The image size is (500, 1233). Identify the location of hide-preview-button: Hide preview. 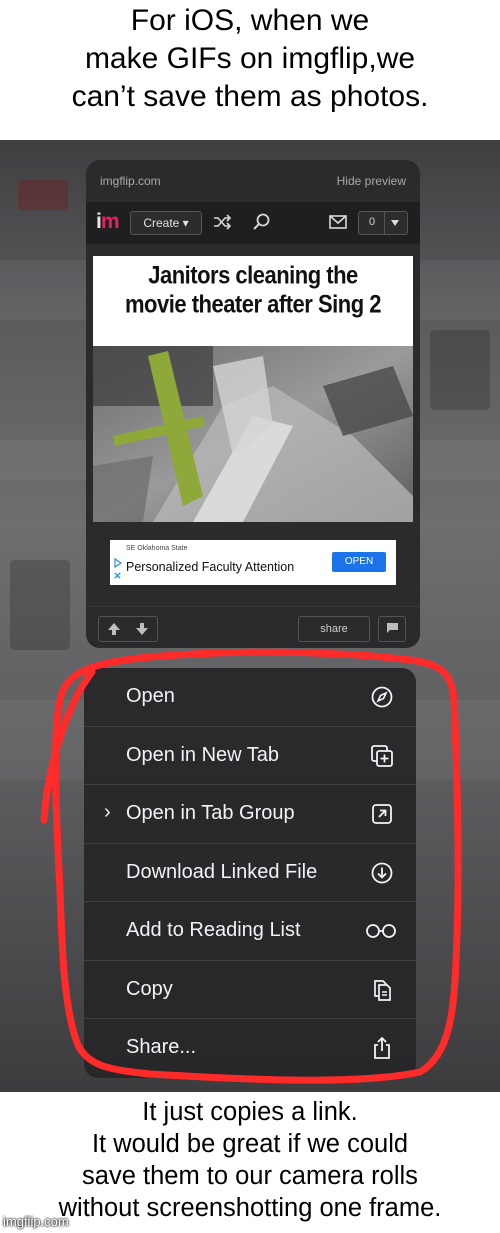
(371, 181).